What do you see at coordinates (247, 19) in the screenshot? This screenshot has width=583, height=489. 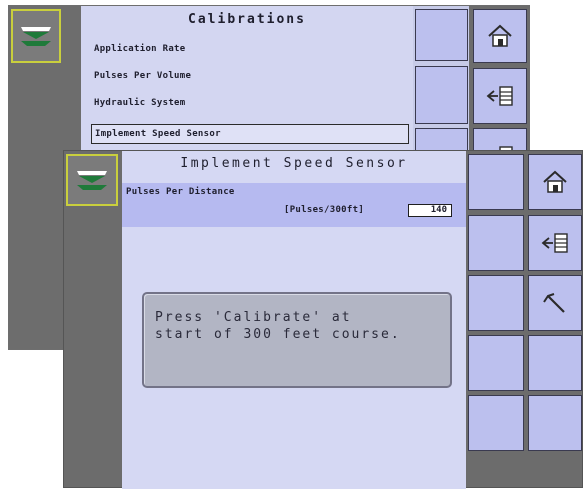 I see `page-title: Calibrations` at bounding box center [247, 19].